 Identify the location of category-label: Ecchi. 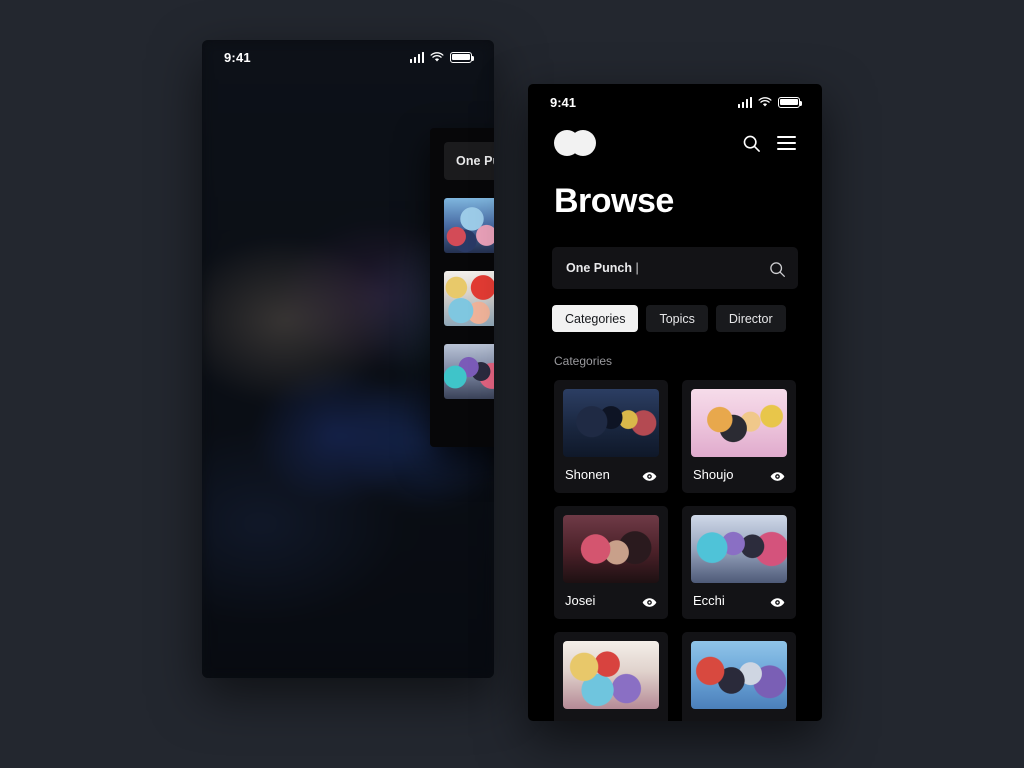
(709, 600).